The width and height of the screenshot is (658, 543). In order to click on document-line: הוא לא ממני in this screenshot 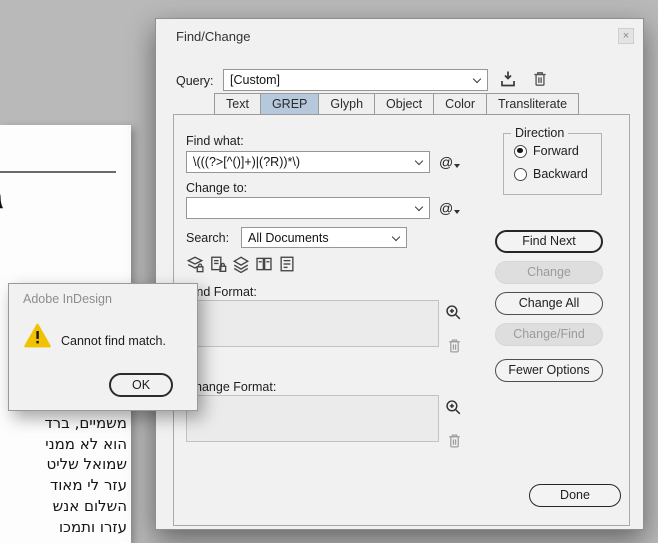, I will do `click(86, 443)`.